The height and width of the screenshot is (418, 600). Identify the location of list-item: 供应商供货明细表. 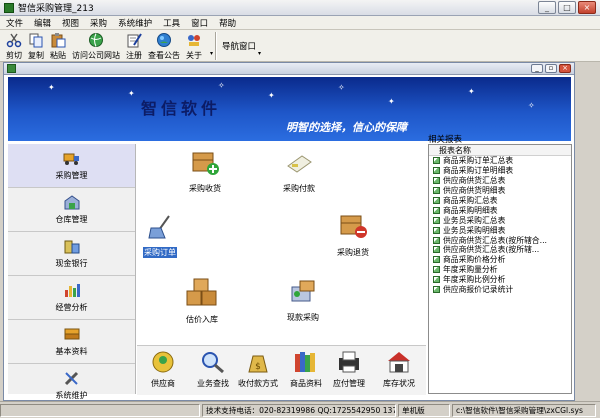
(500, 191).